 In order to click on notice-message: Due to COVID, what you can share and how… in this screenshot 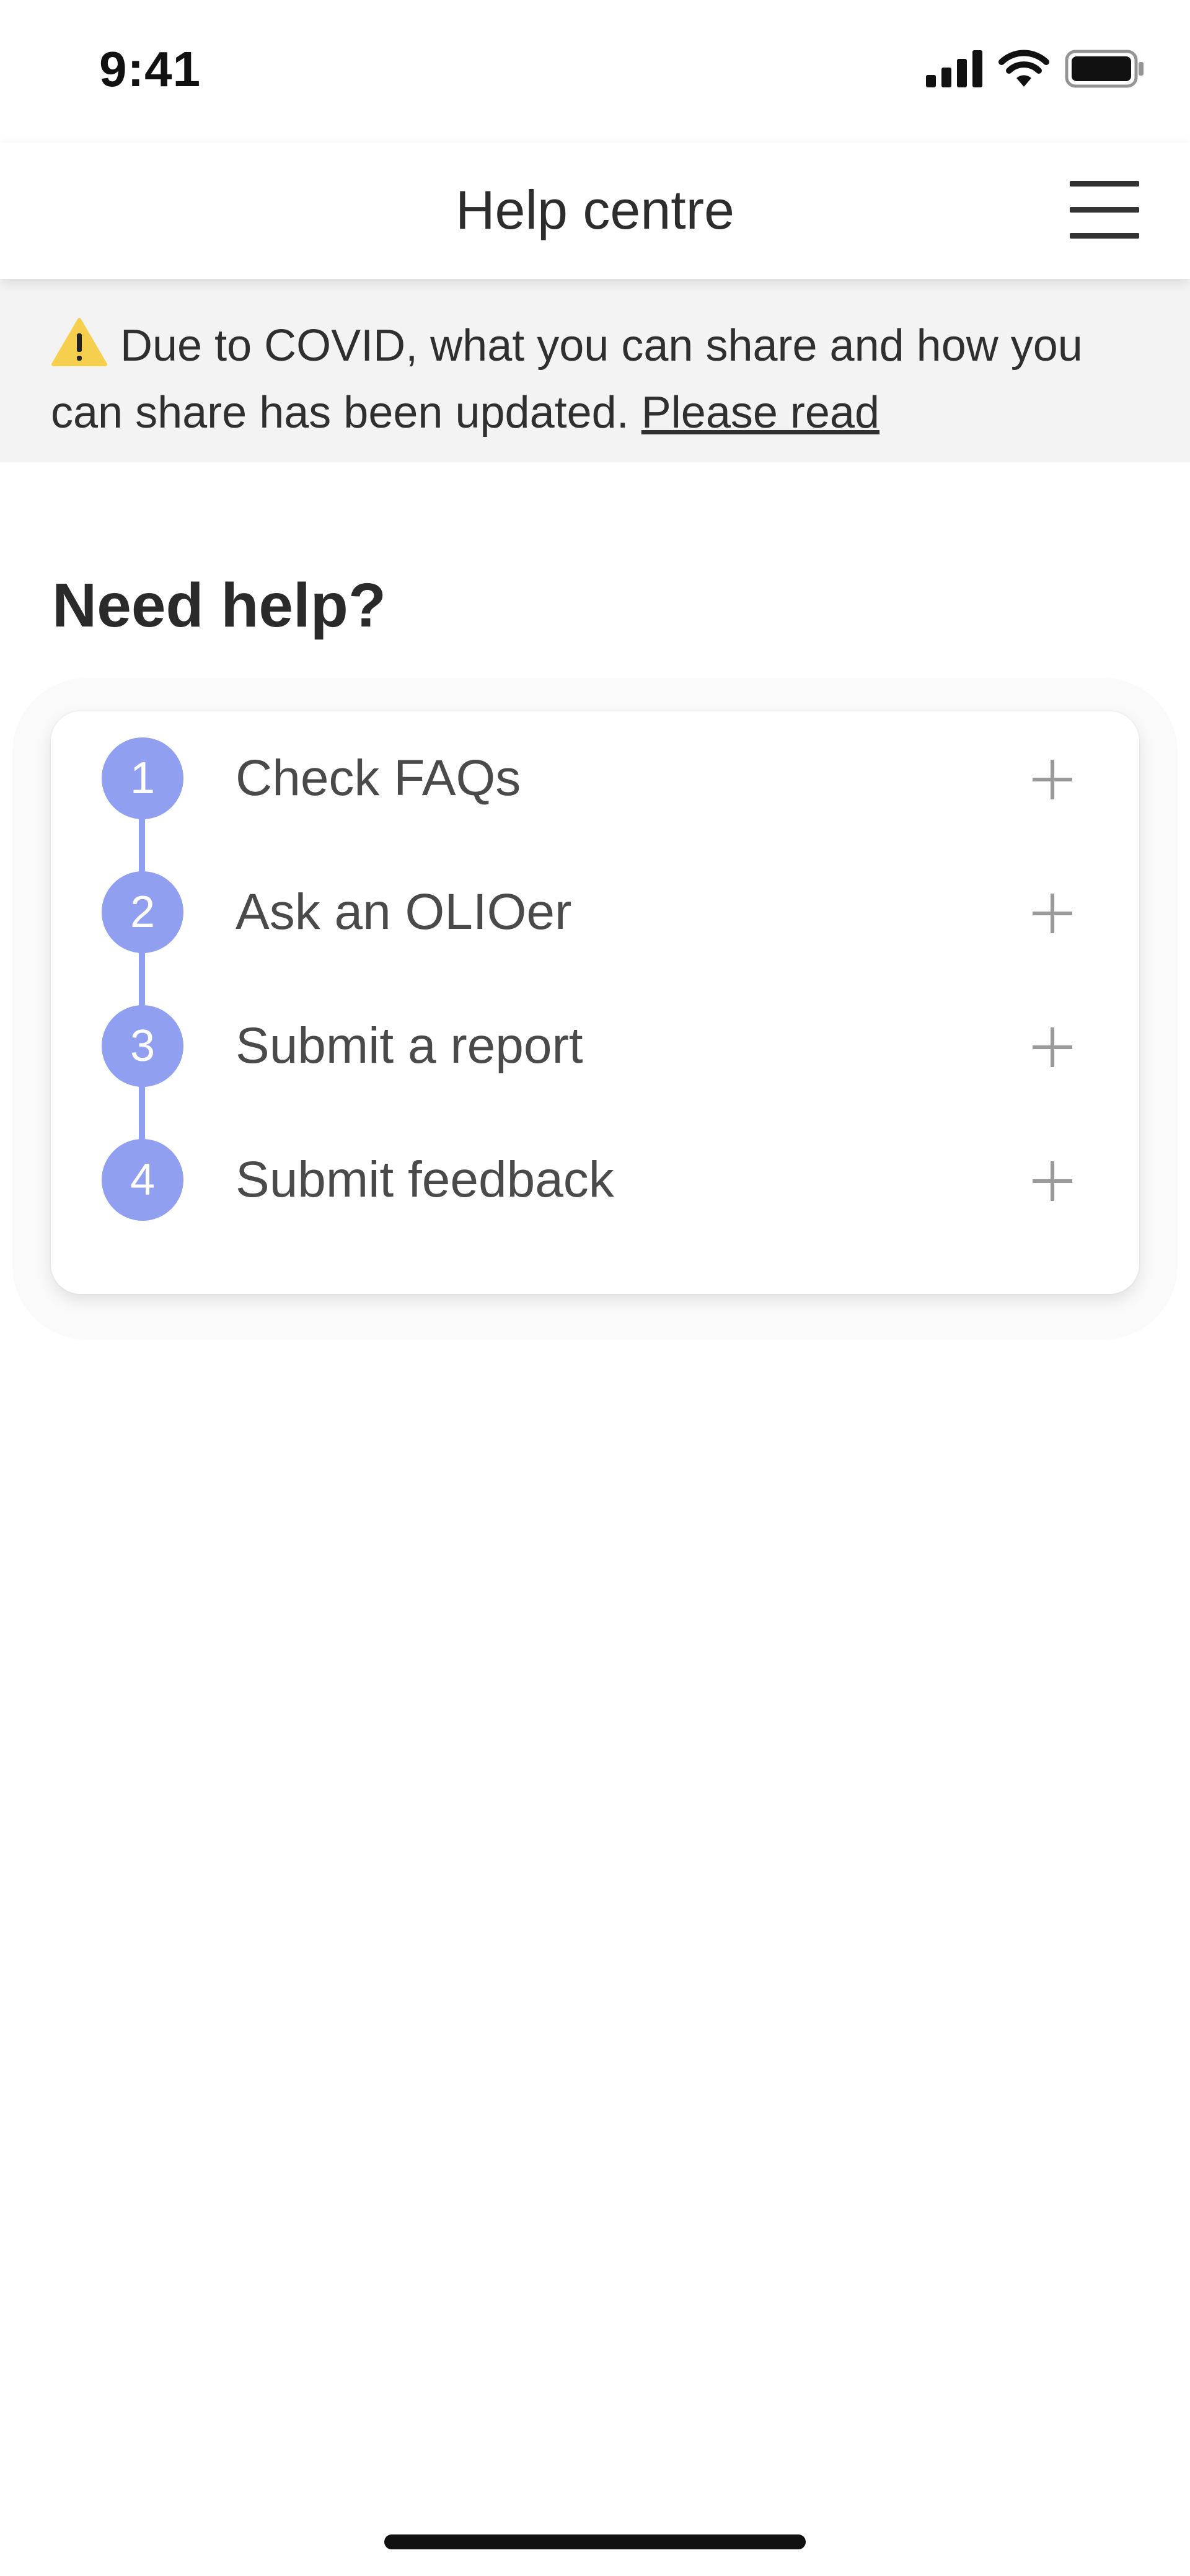, I will do `click(567, 379)`.